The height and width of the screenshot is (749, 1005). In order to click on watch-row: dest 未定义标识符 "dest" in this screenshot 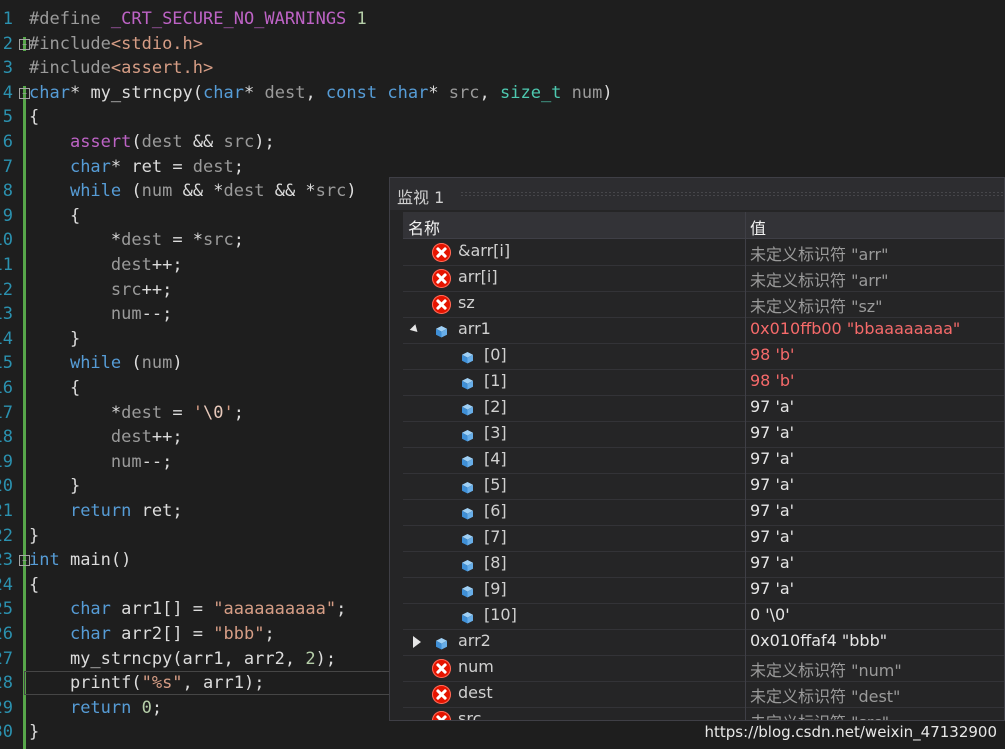, I will do `click(703, 694)`.